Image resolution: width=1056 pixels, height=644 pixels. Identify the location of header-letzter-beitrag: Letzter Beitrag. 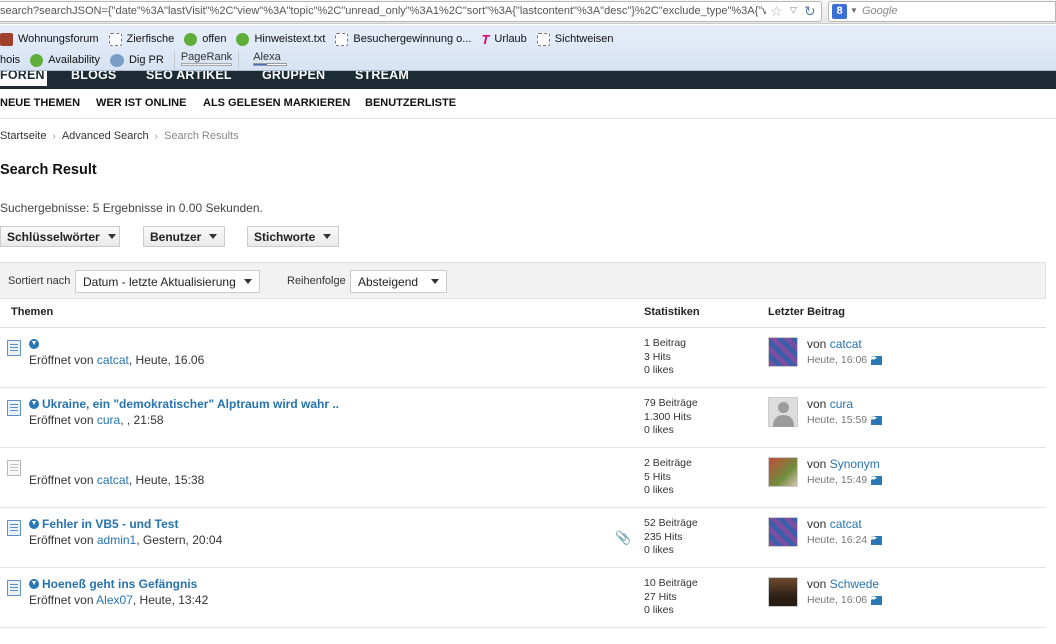
(806, 312).